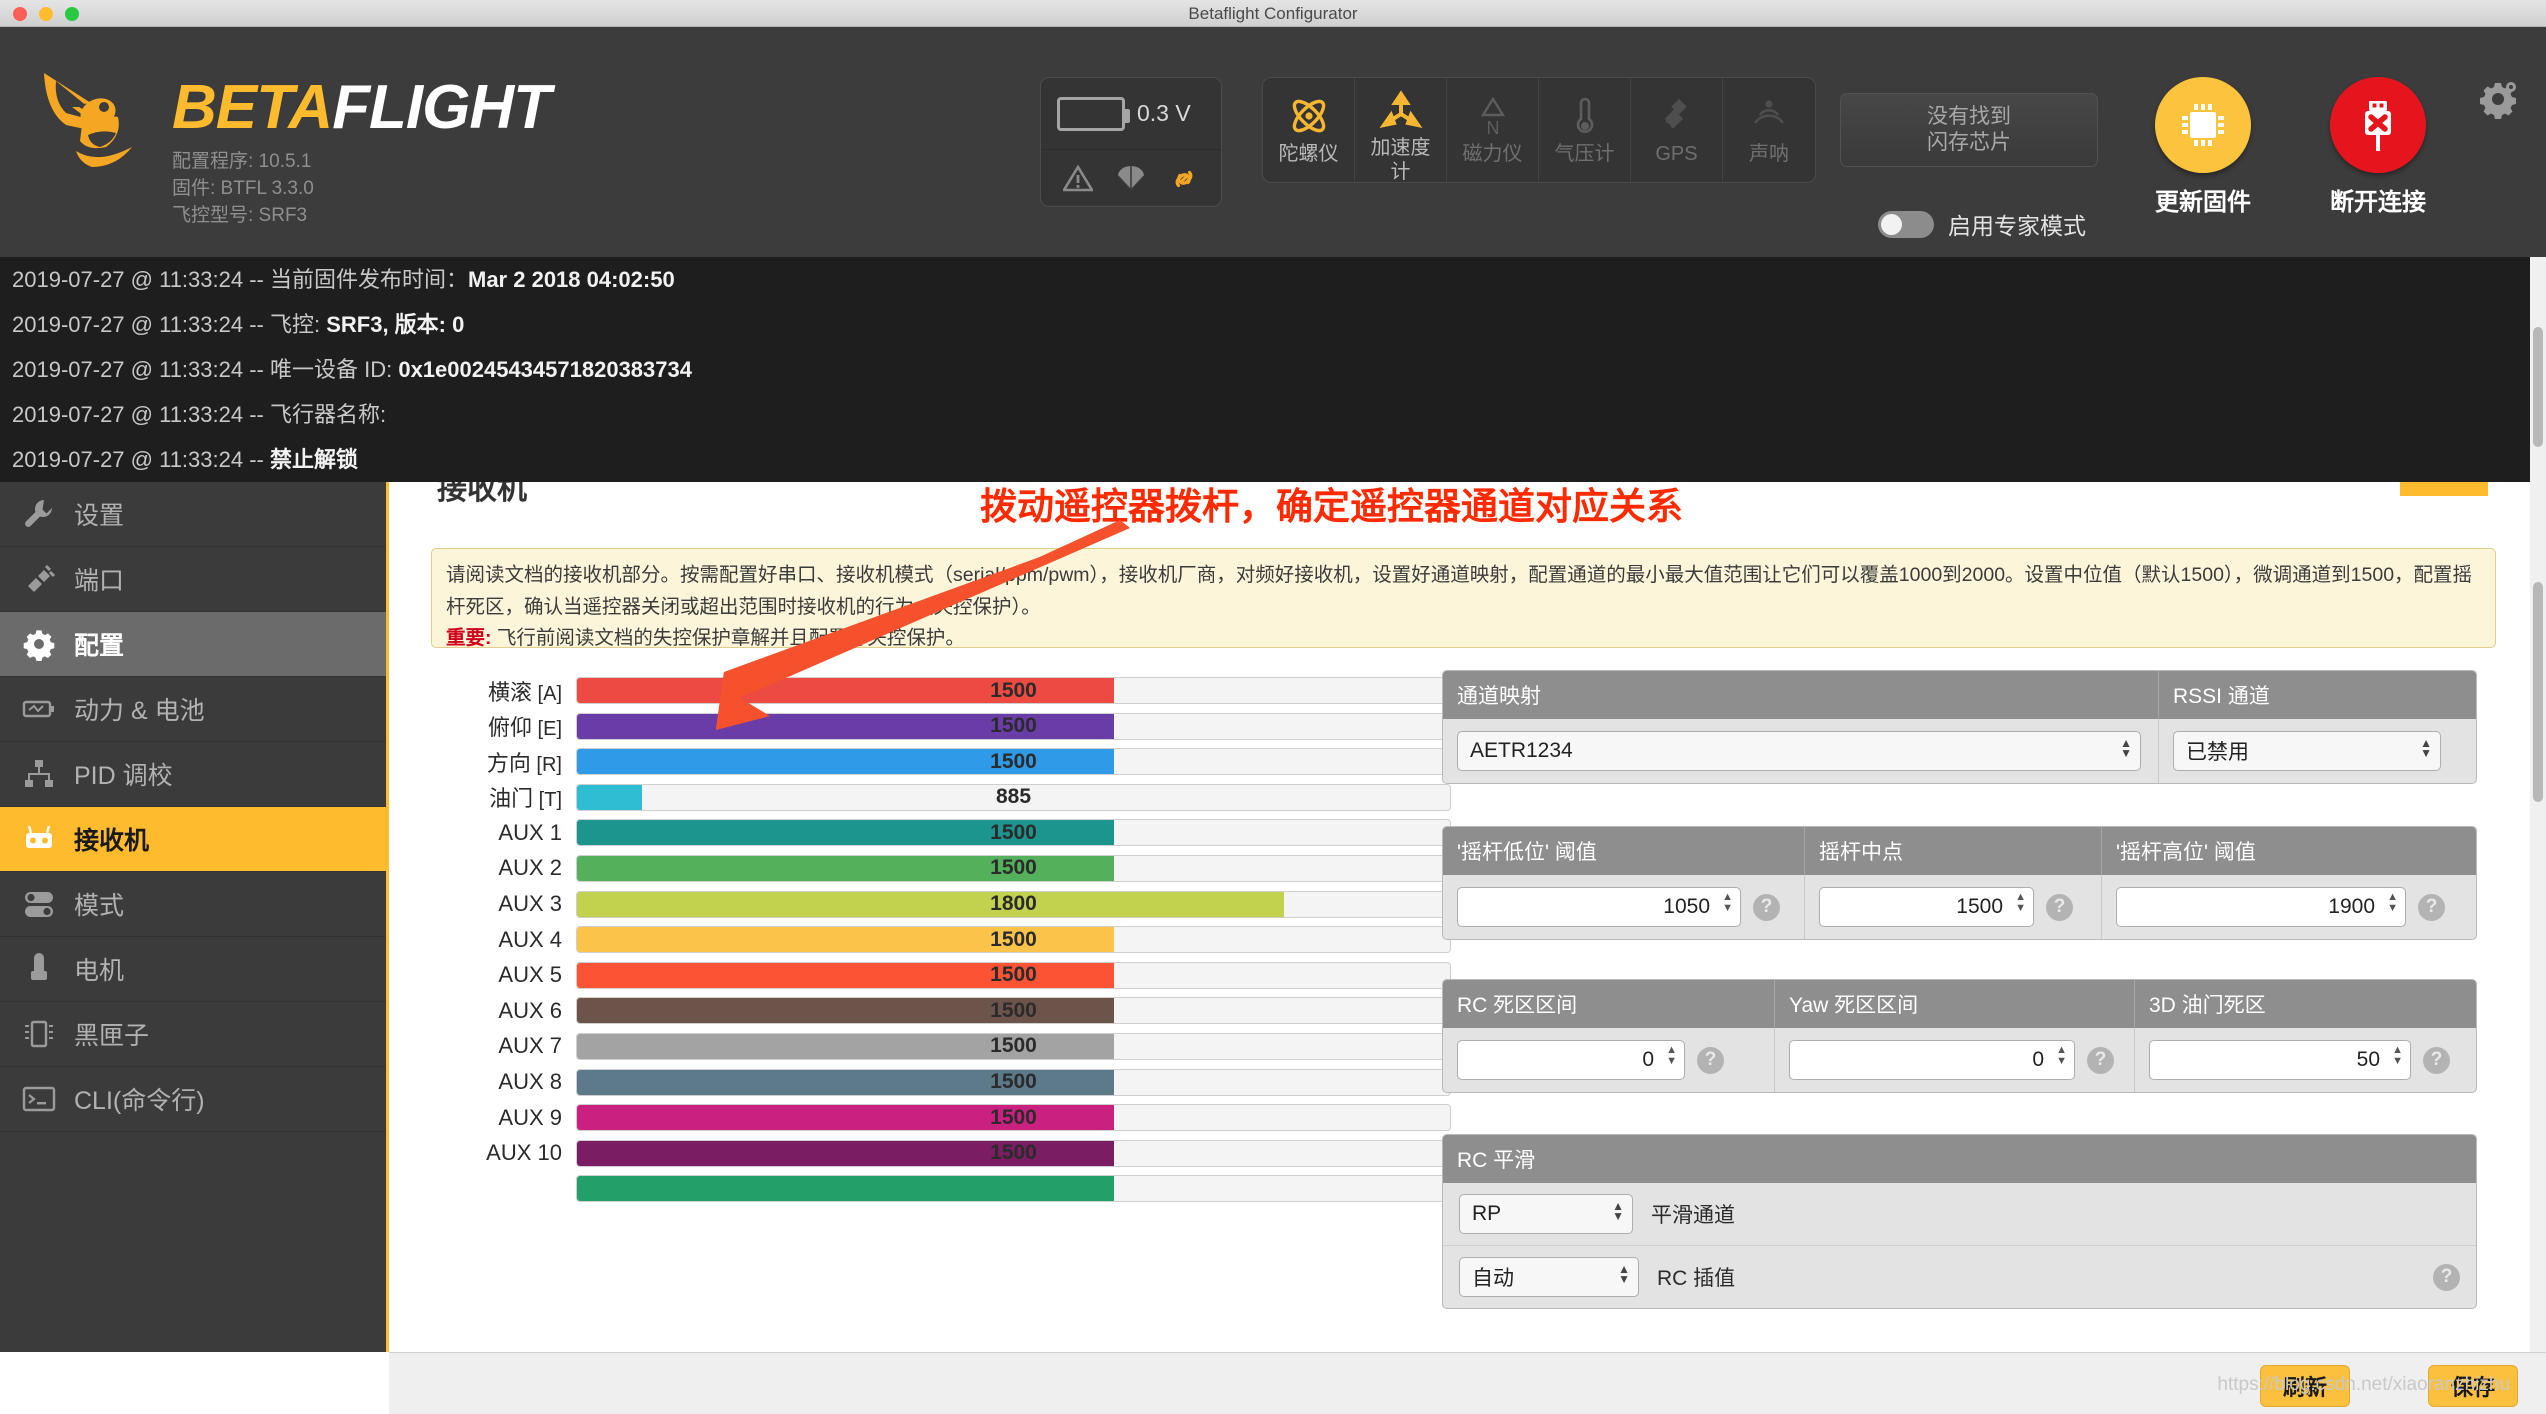 The width and height of the screenshot is (2546, 1414). What do you see at coordinates (530, 975) in the screenshot?
I see `channel-name: AUX 5` at bounding box center [530, 975].